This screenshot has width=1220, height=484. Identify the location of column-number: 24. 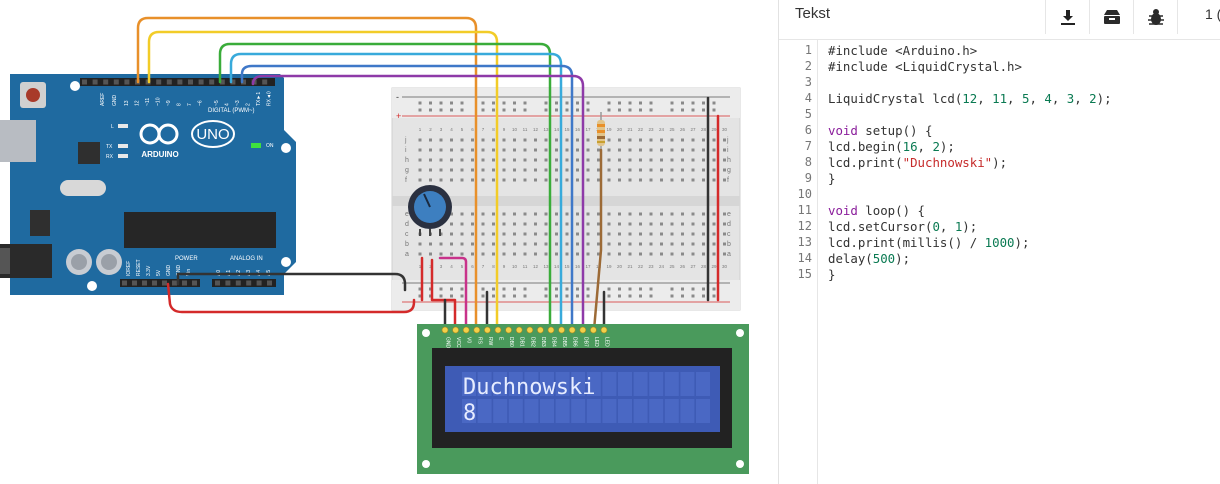
(662, 266).